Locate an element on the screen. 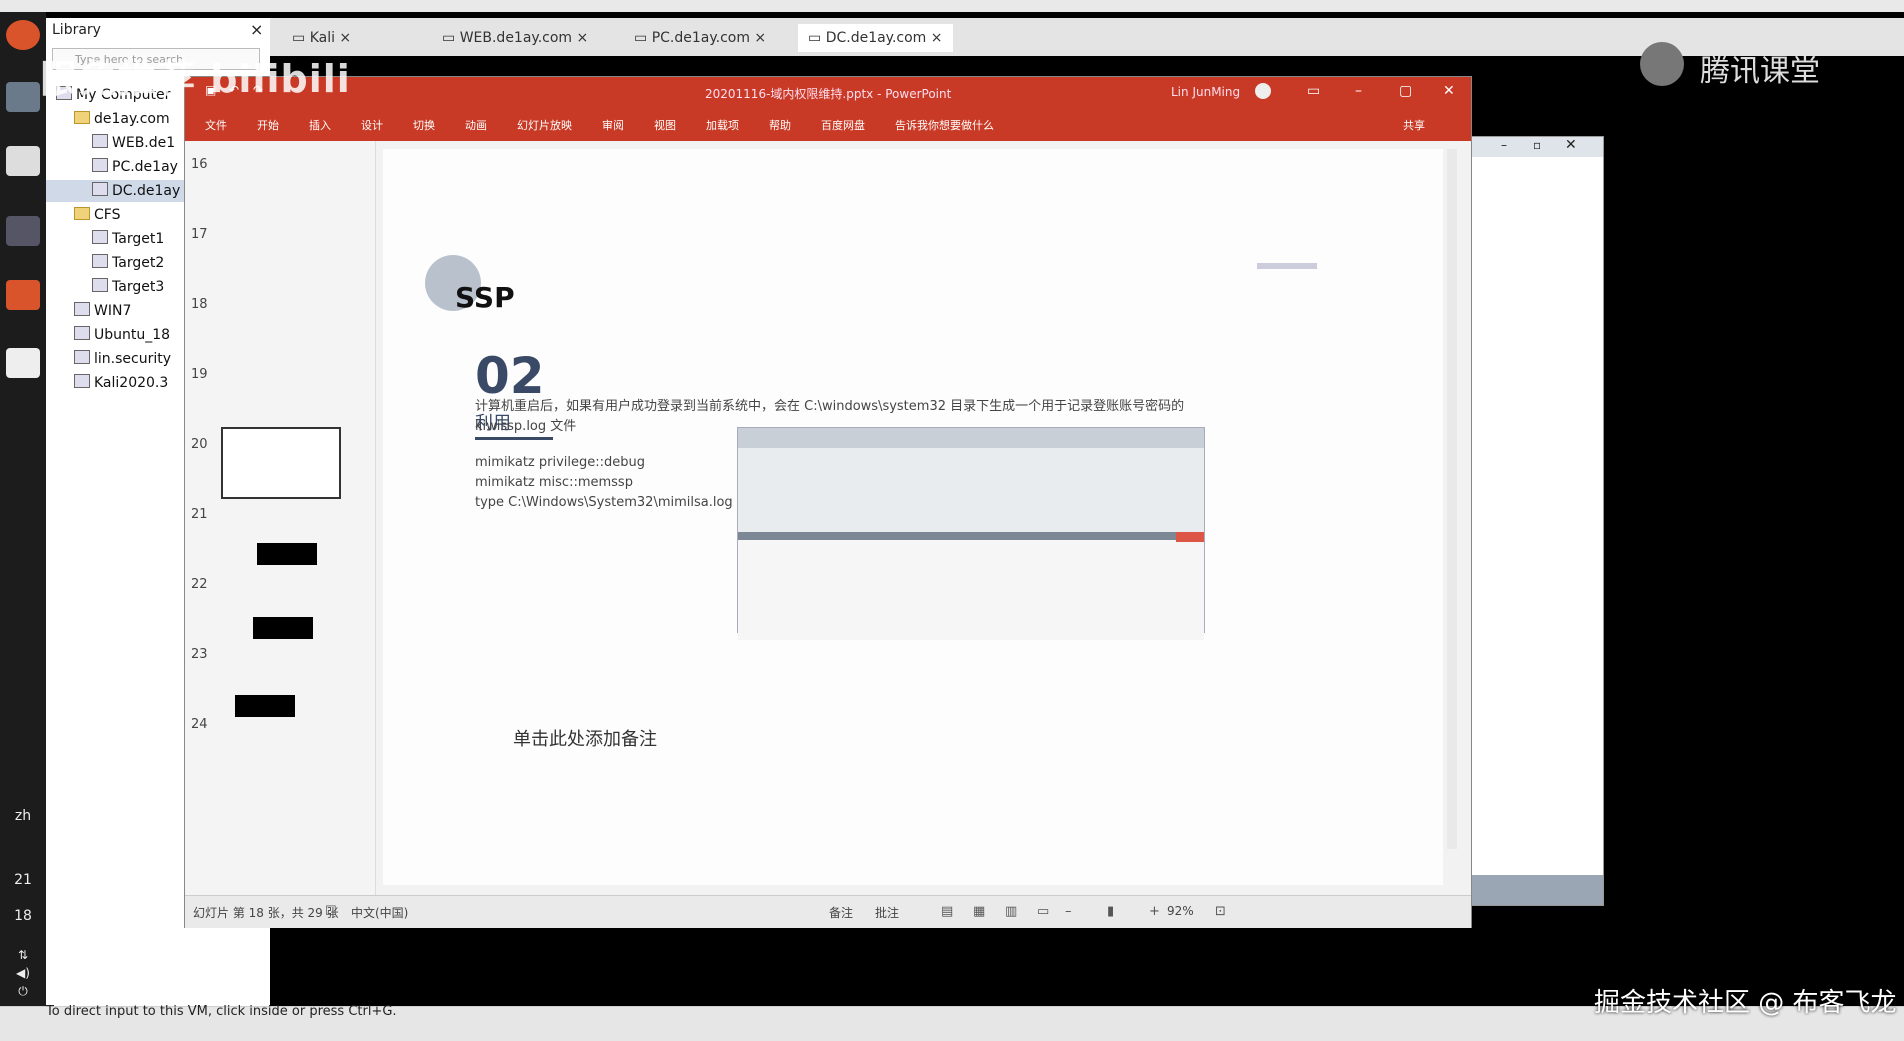 Image resolution: width=1904 pixels, height=1041 pixels. library-item: CFS is located at coordinates (97, 215).